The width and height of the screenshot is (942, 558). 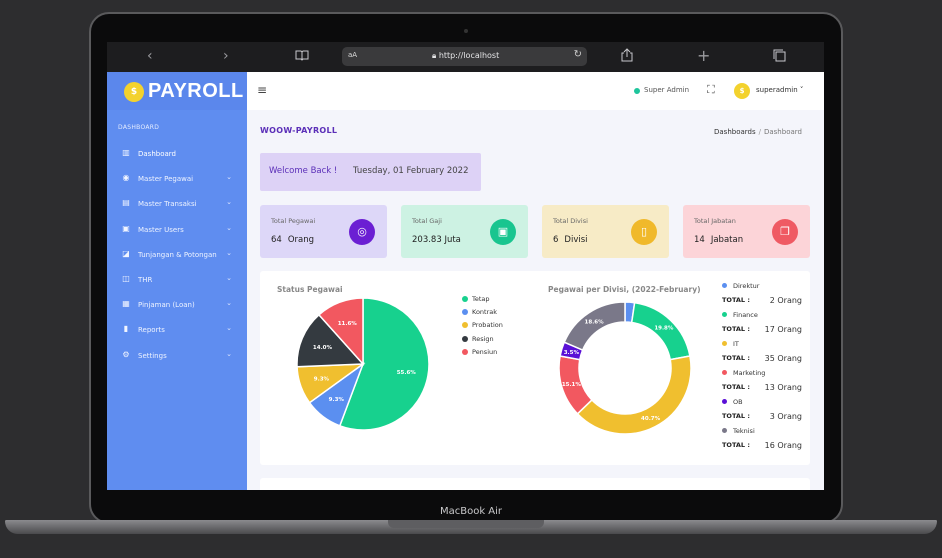 What do you see at coordinates (572, 353) in the screenshot?
I see `slice-label-ob: 3.5%` at bounding box center [572, 353].